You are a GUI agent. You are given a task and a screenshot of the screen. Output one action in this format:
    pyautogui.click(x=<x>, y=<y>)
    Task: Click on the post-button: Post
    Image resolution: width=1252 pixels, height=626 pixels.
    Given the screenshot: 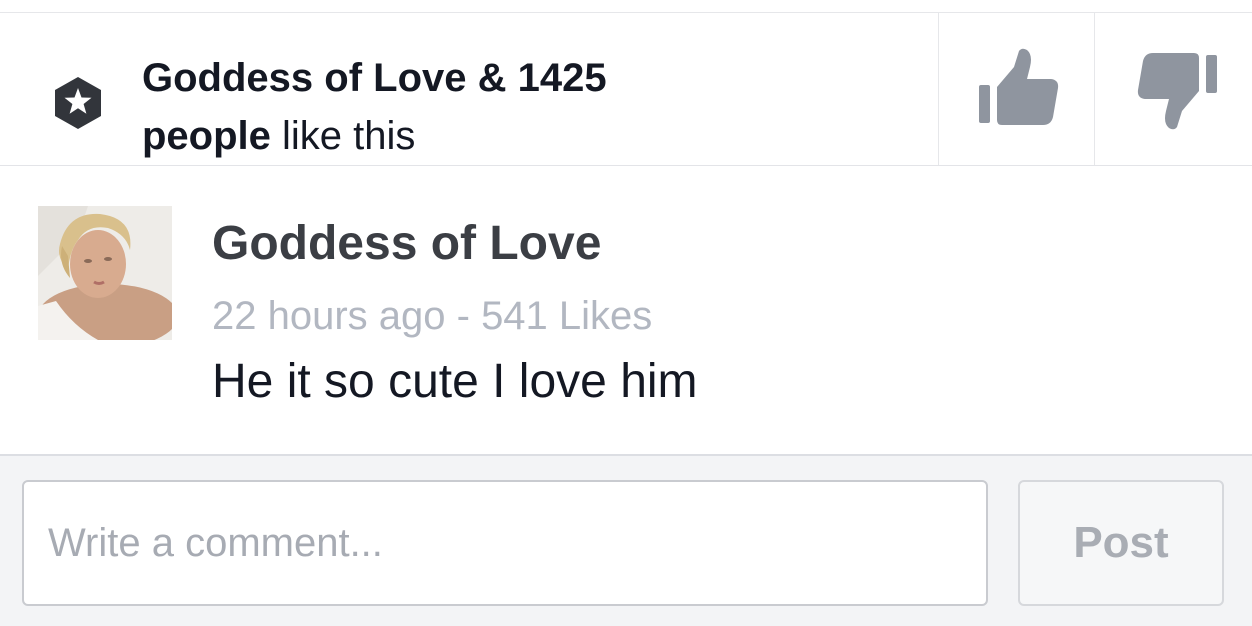 What is the action you would take?
    pyautogui.click(x=1121, y=543)
    